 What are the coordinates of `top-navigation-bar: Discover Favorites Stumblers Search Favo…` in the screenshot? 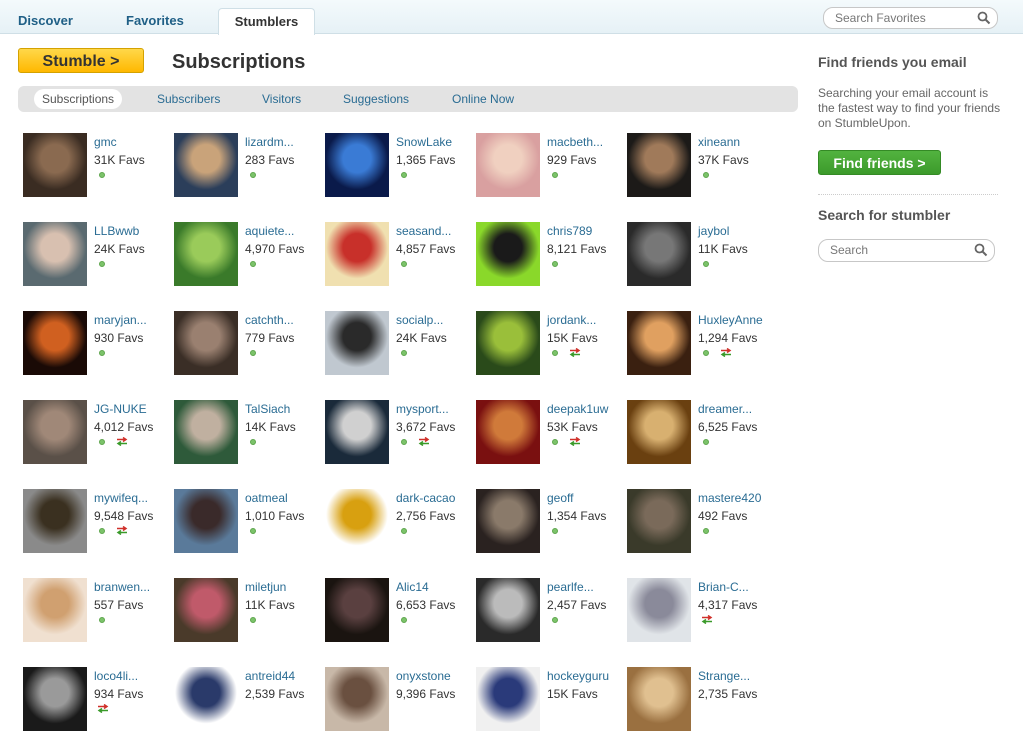 It's located at (511, 17).